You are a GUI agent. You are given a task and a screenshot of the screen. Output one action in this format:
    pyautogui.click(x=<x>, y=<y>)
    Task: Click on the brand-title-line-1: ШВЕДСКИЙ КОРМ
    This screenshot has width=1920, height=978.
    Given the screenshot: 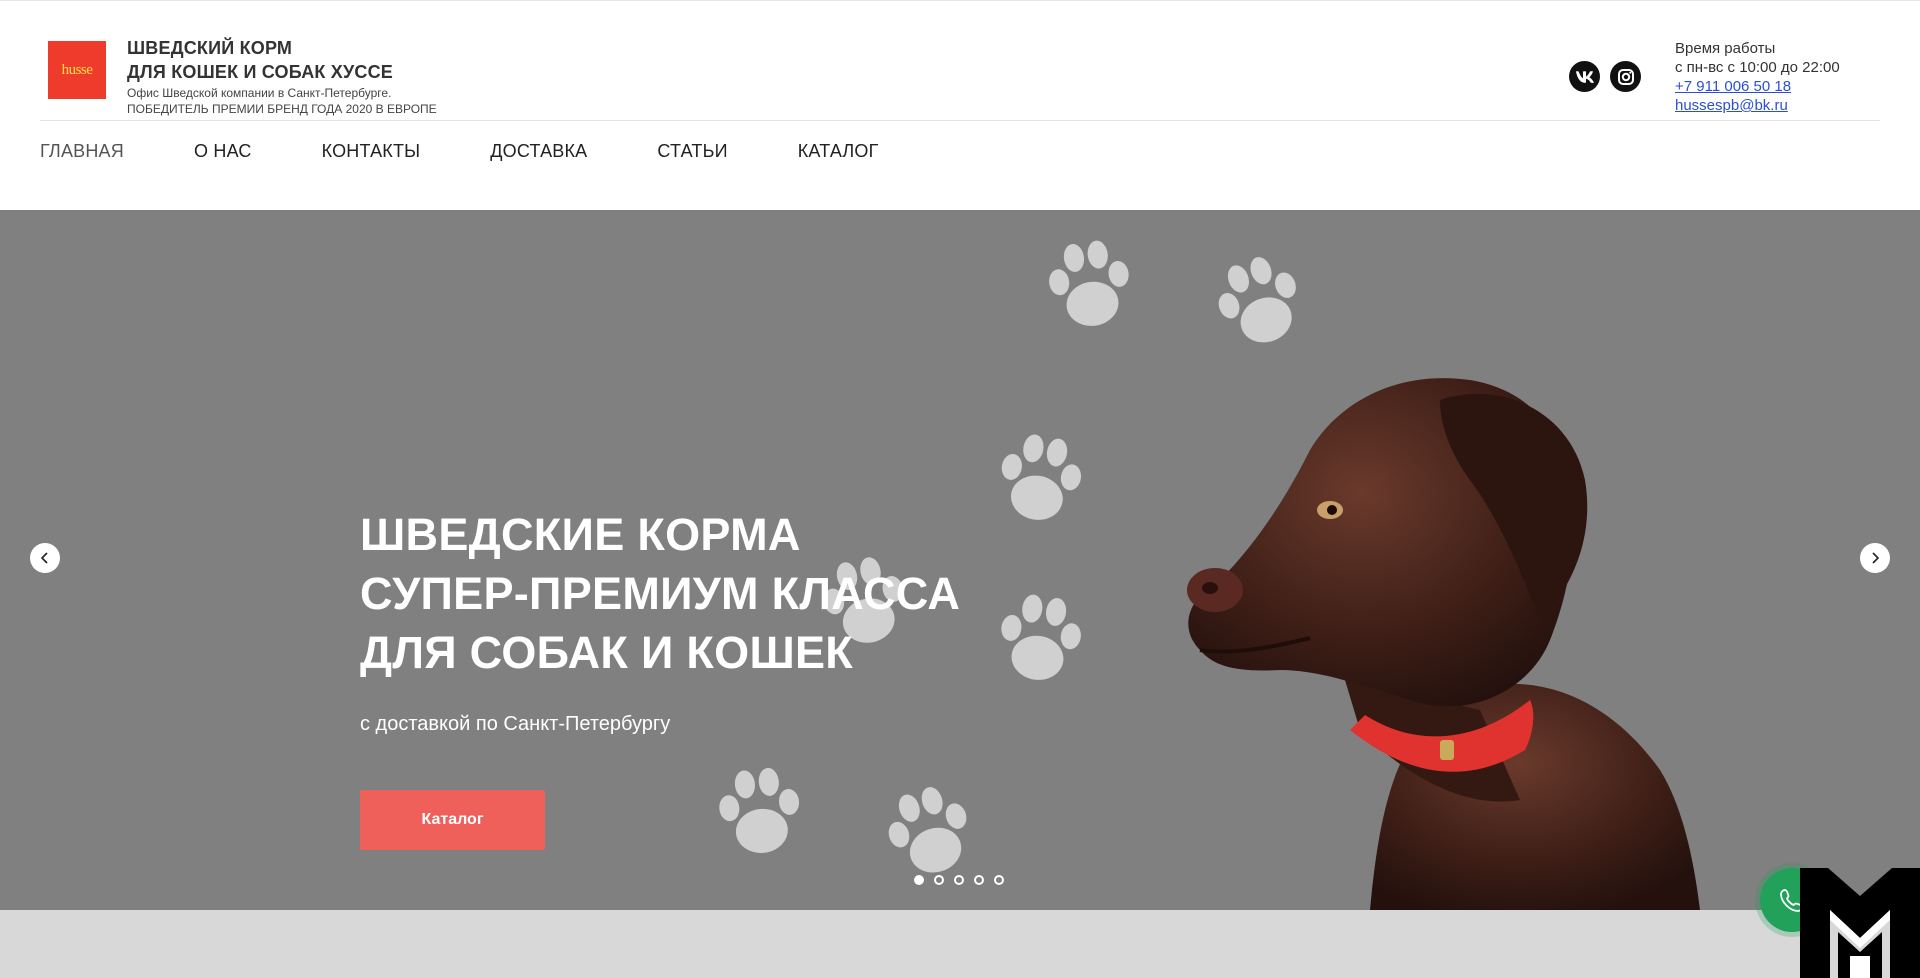 What is the action you would take?
    pyautogui.click(x=210, y=48)
    